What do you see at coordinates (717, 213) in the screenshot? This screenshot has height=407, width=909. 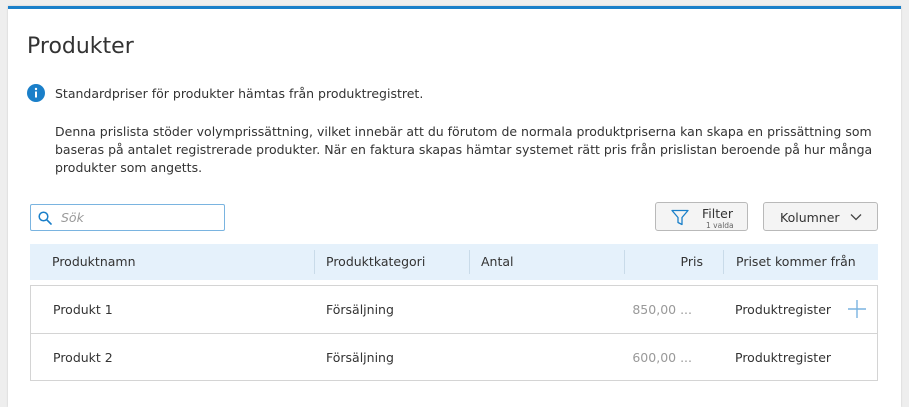 I see `filter-label: Filter` at bounding box center [717, 213].